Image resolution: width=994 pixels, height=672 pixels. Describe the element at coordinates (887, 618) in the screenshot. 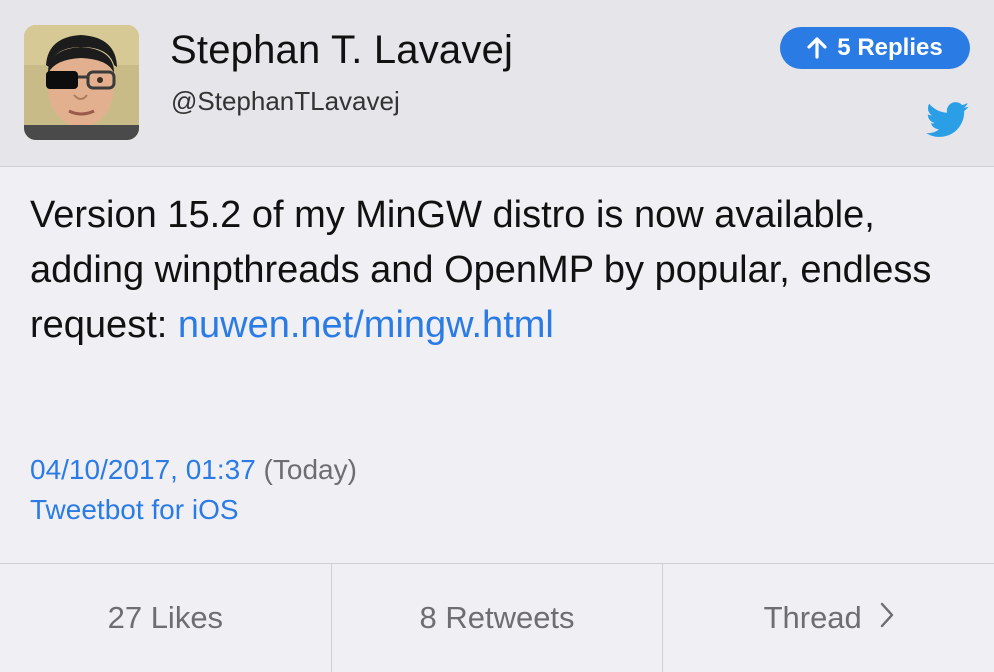

I see `chevron-right-icon` at that location.